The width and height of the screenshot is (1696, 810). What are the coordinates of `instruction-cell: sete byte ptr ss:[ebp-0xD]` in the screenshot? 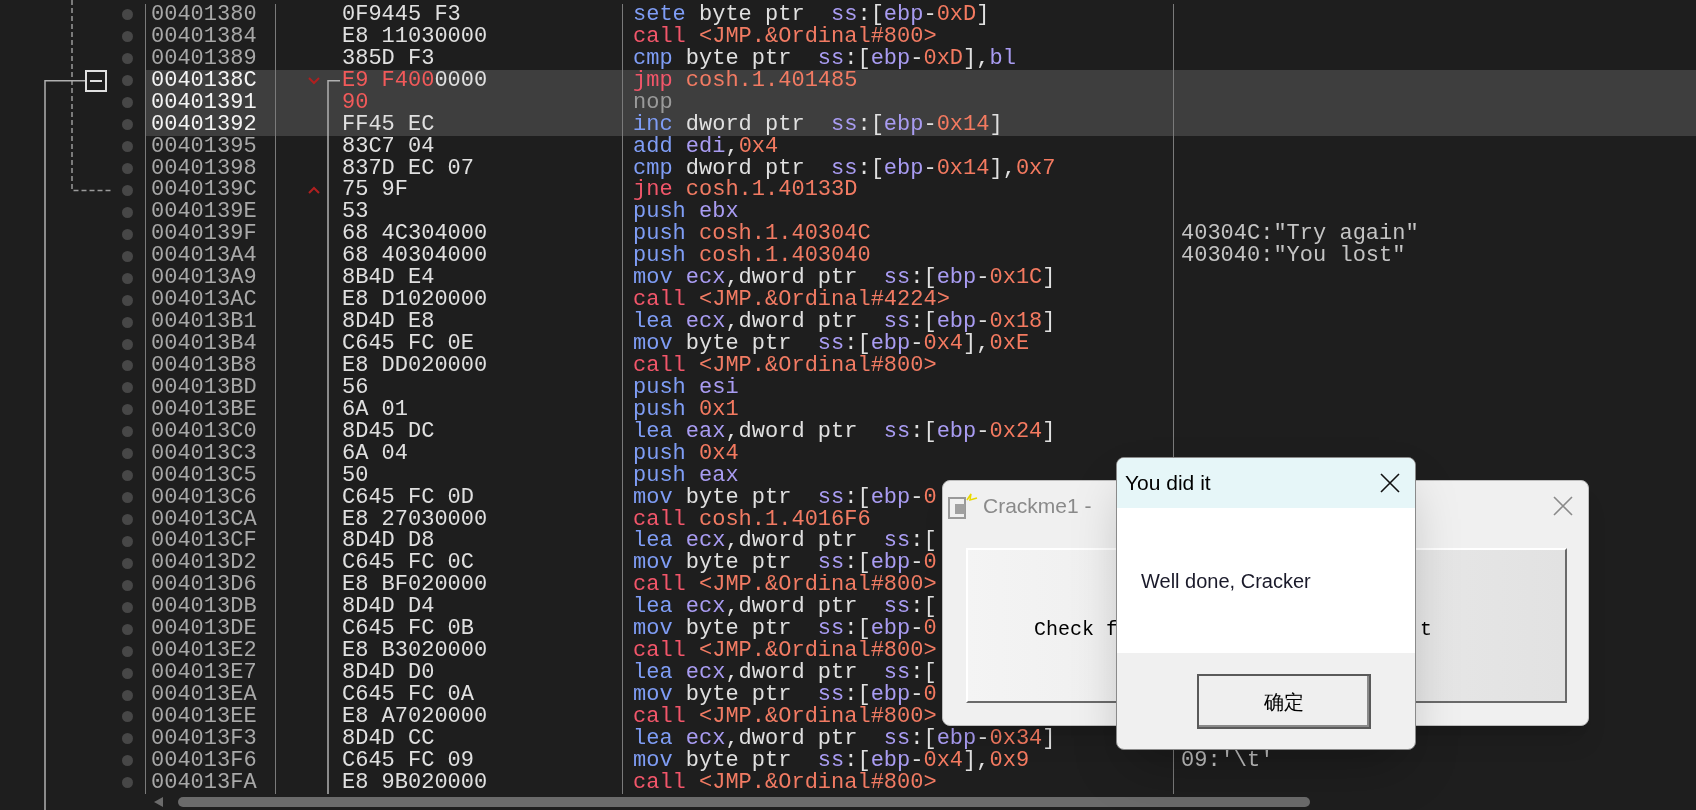 It's located at (811, 14).